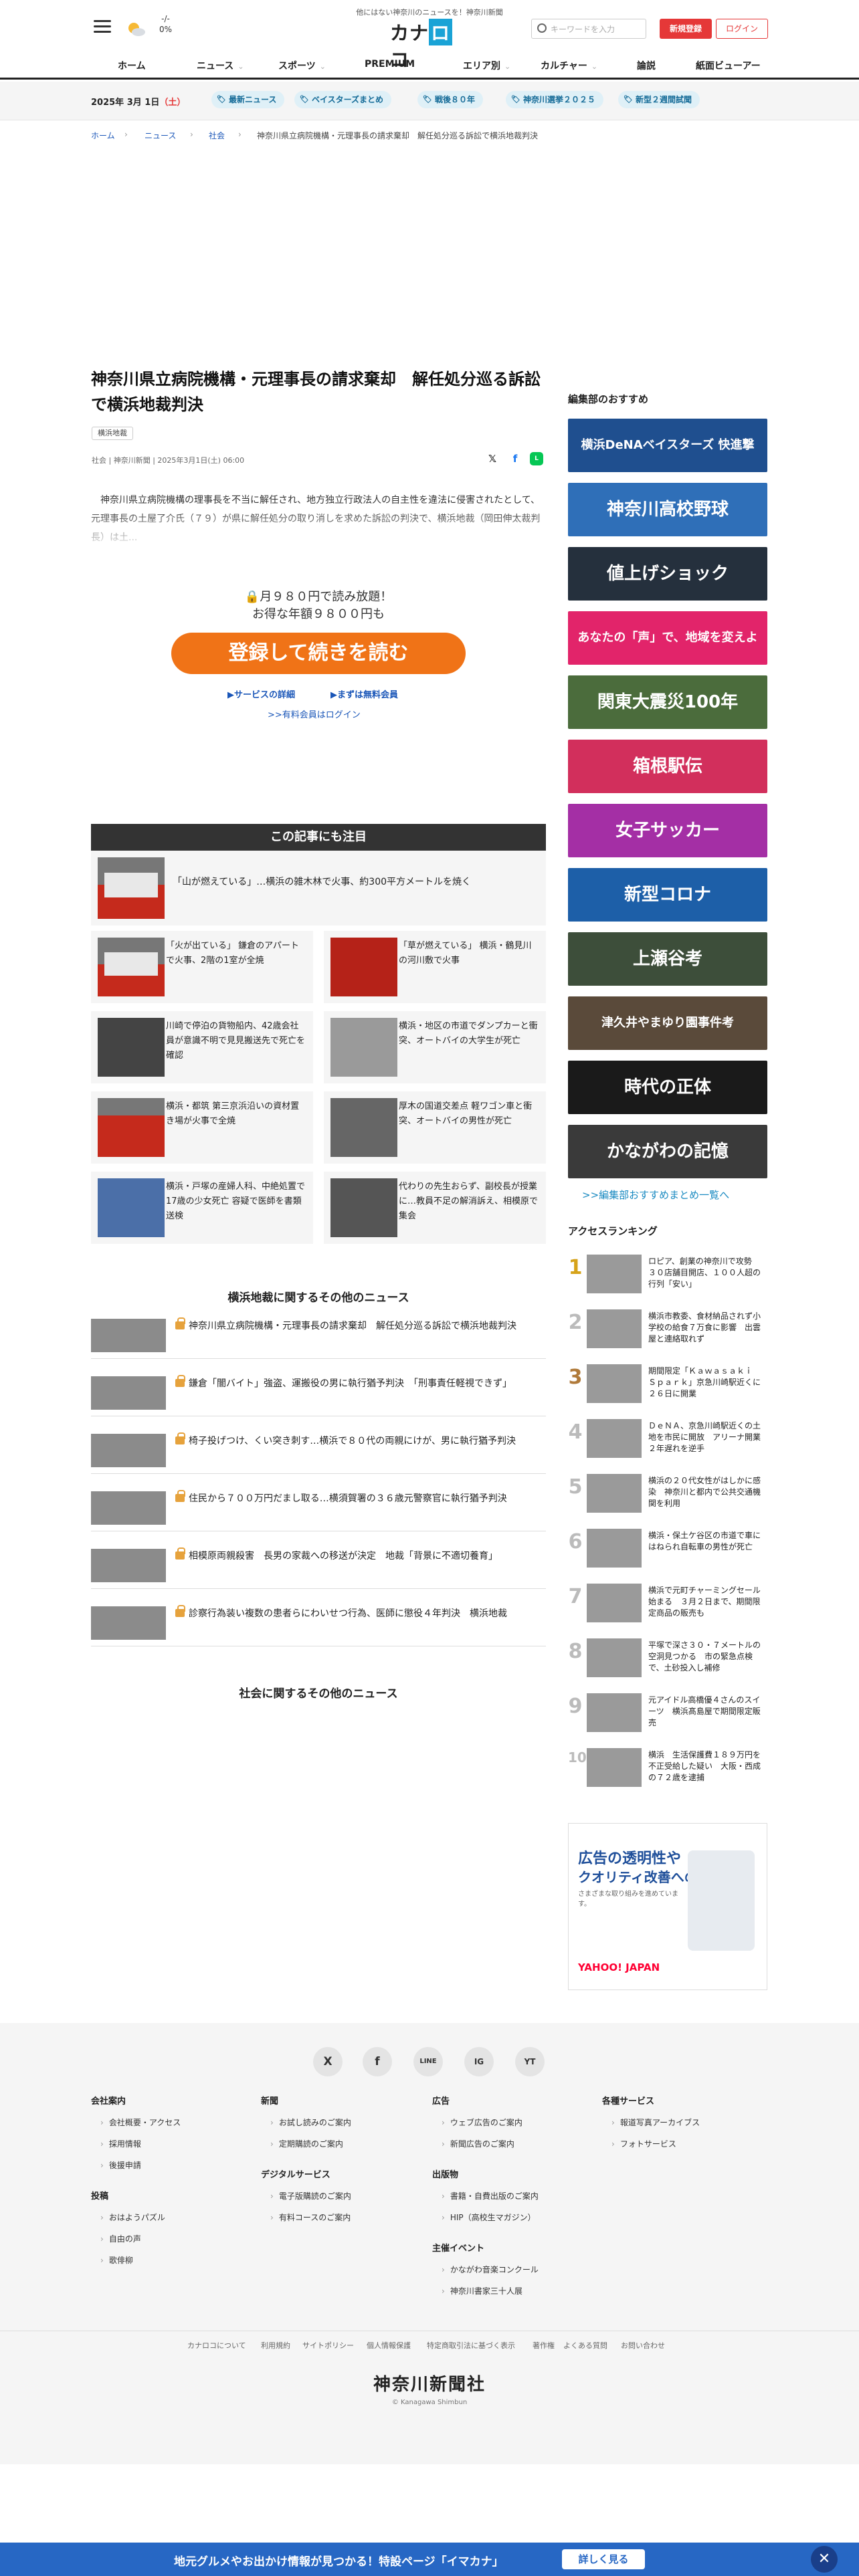 The image size is (859, 2576). I want to click on footer-link: 定期購読のご案内, so click(307, 2143).